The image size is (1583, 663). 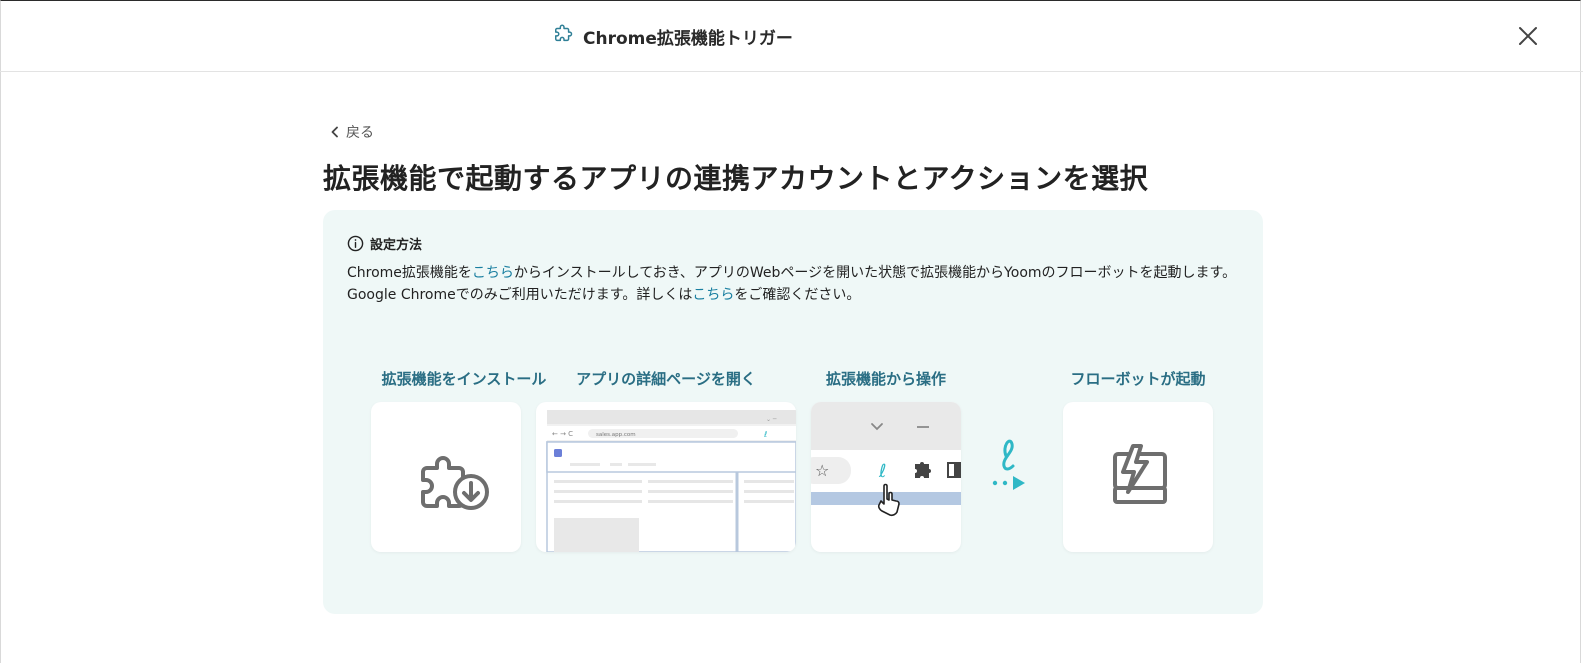 I want to click on mock-url: sales.app.com, so click(x=616, y=435).